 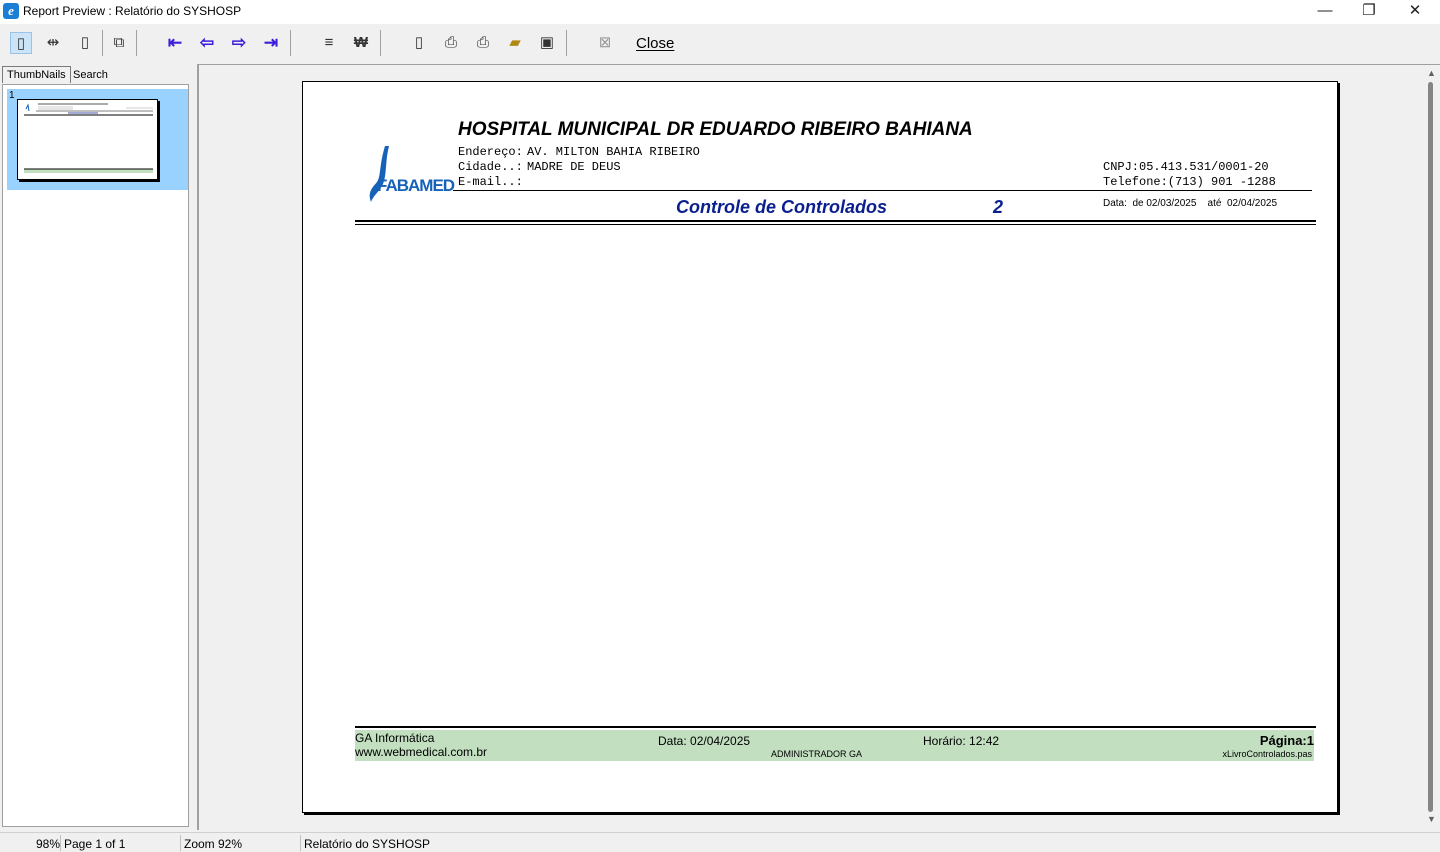 What do you see at coordinates (21, 43) in the screenshot?
I see `page-icon: ▯` at bounding box center [21, 43].